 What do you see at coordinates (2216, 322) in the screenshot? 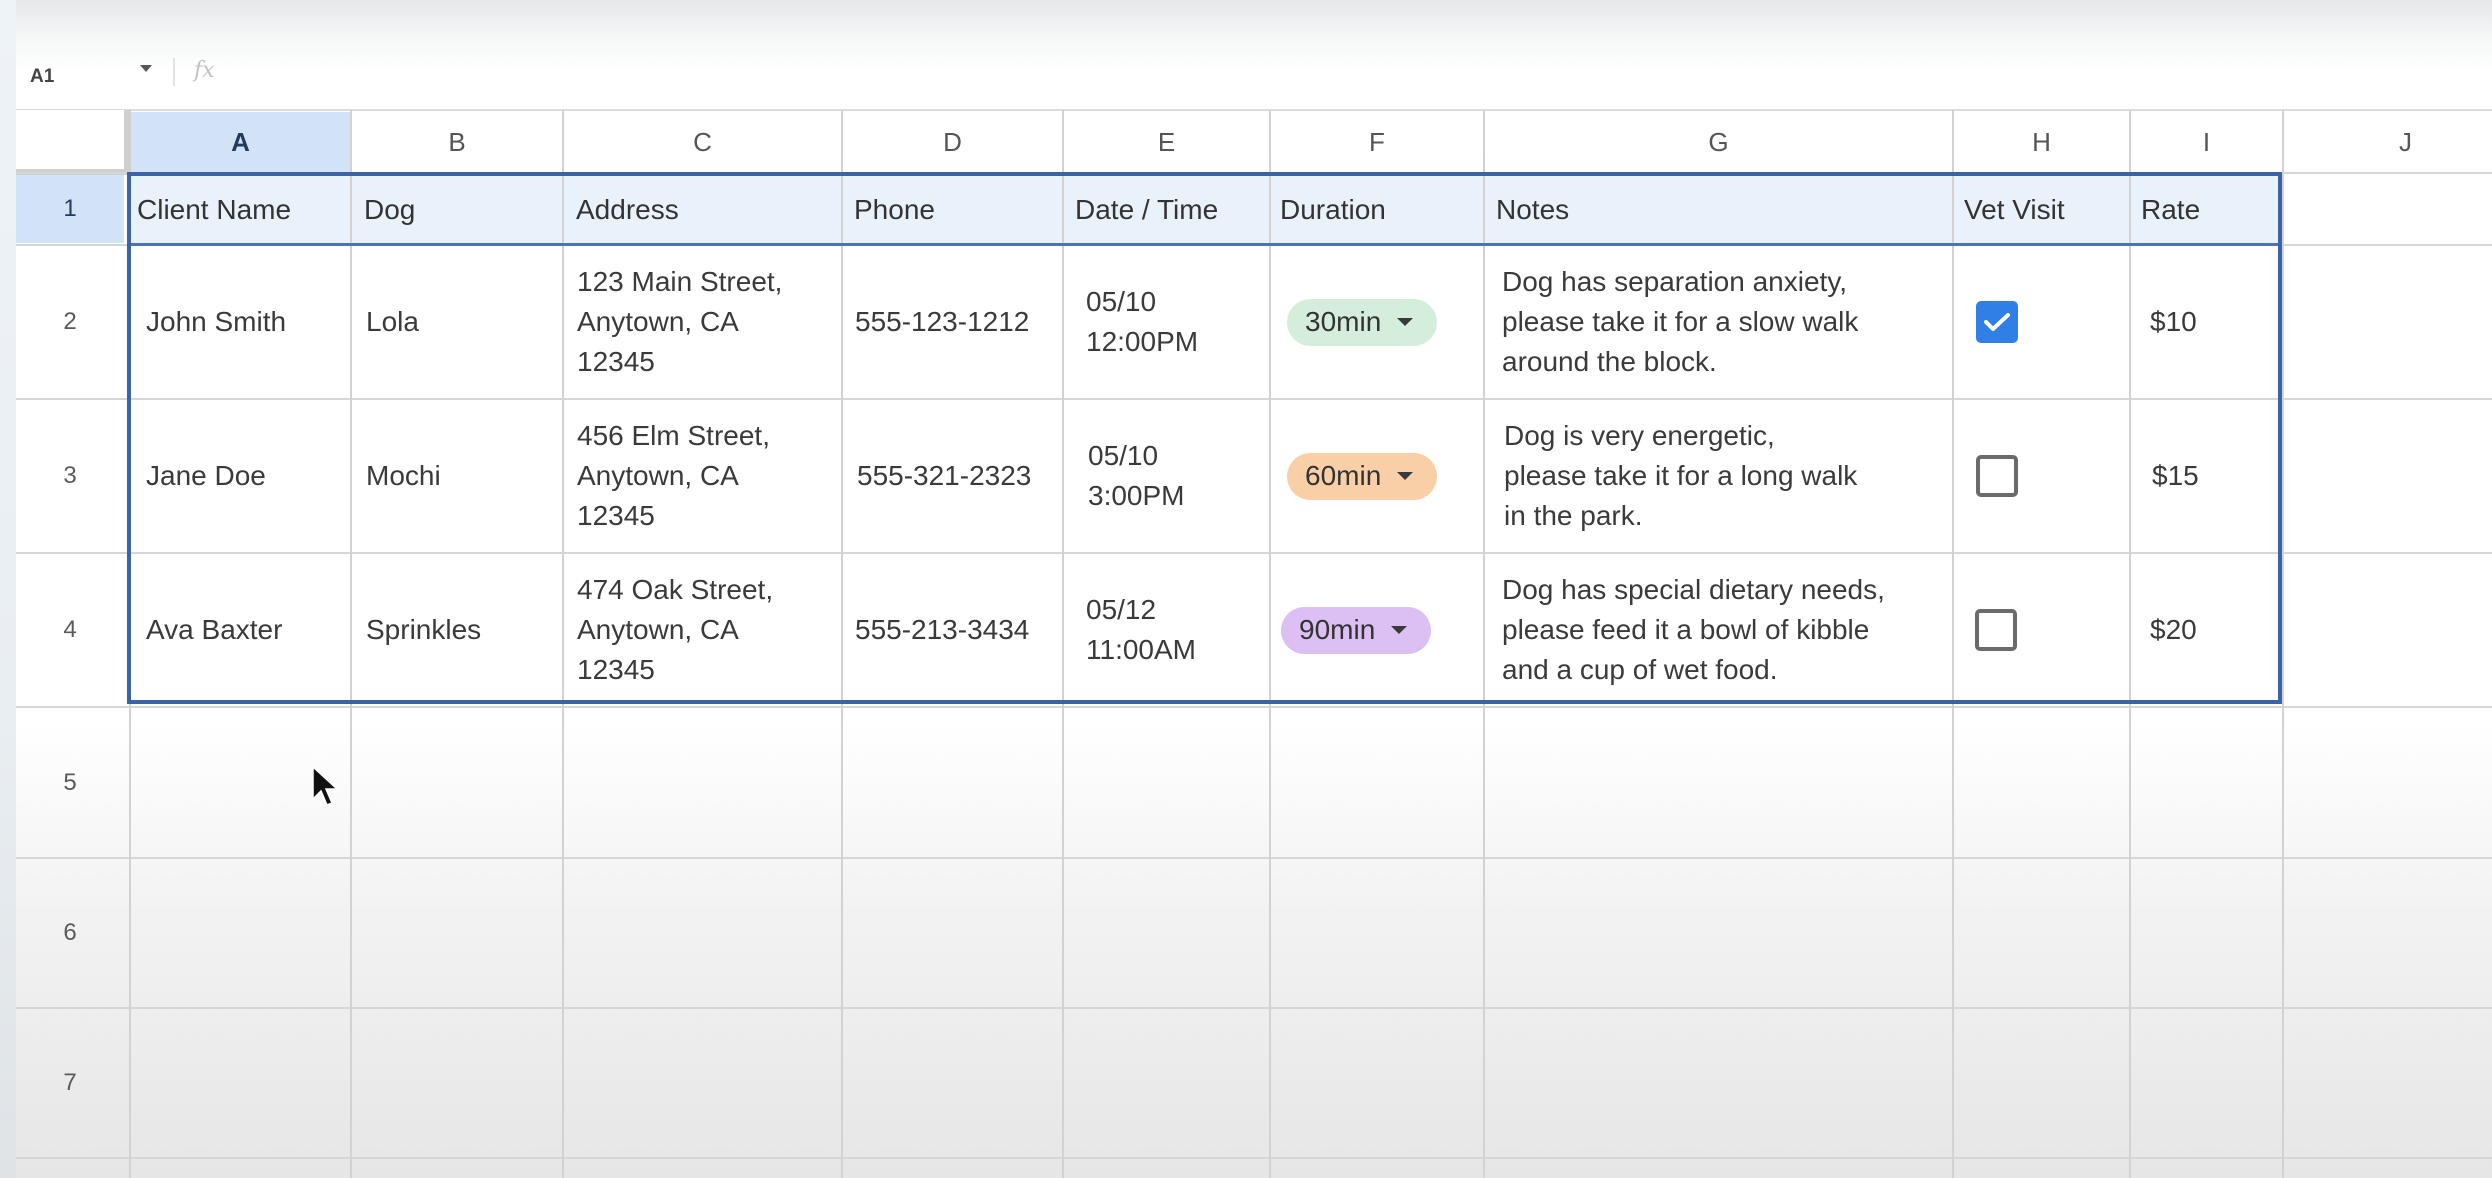
I see `cell-i2: $10` at bounding box center [2216, 322].